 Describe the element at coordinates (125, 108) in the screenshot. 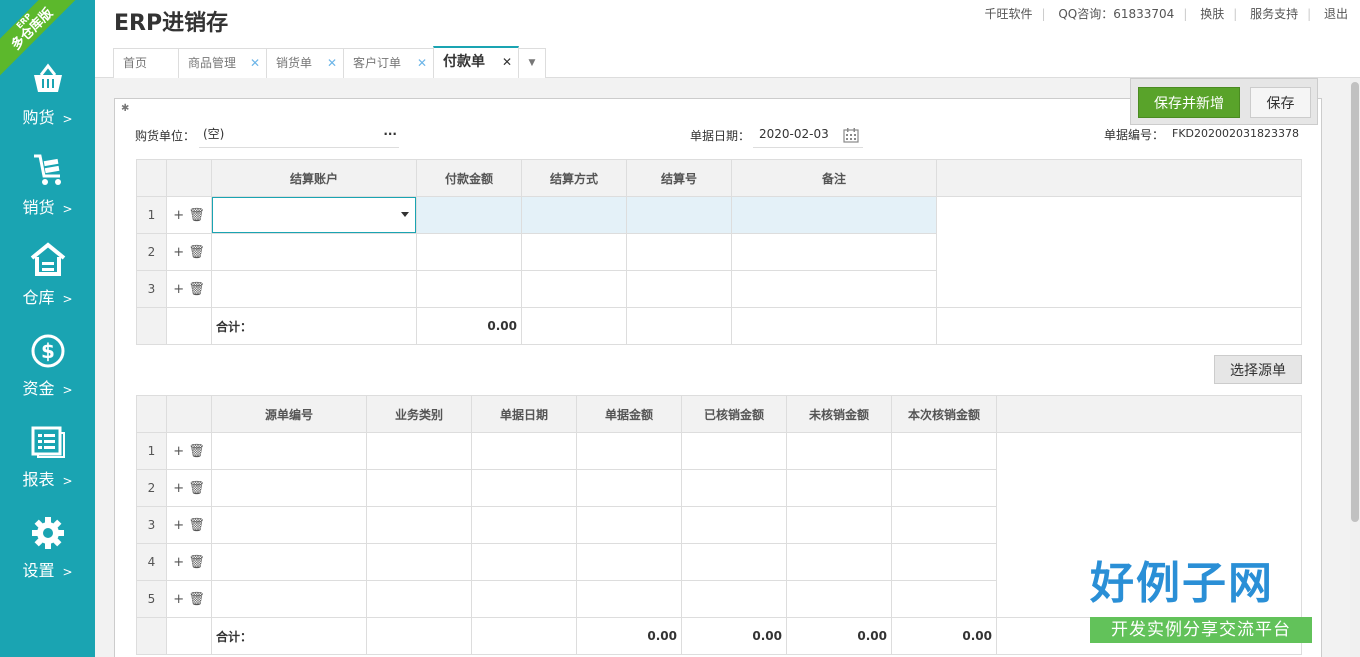

I see `settings-small-icon: ✱` at that location.